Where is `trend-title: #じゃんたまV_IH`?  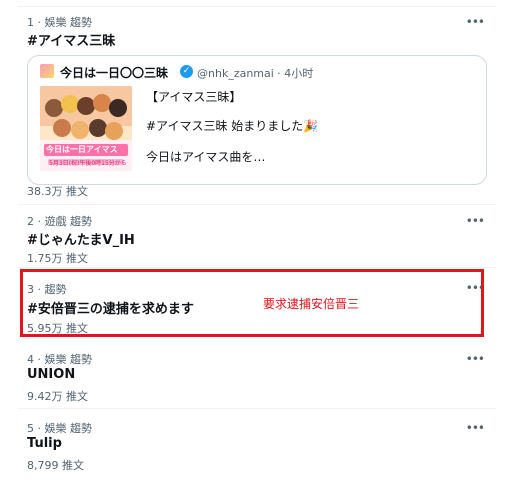
trend-title: #じゃんたまV_IH is located at coordinates (81, 238).